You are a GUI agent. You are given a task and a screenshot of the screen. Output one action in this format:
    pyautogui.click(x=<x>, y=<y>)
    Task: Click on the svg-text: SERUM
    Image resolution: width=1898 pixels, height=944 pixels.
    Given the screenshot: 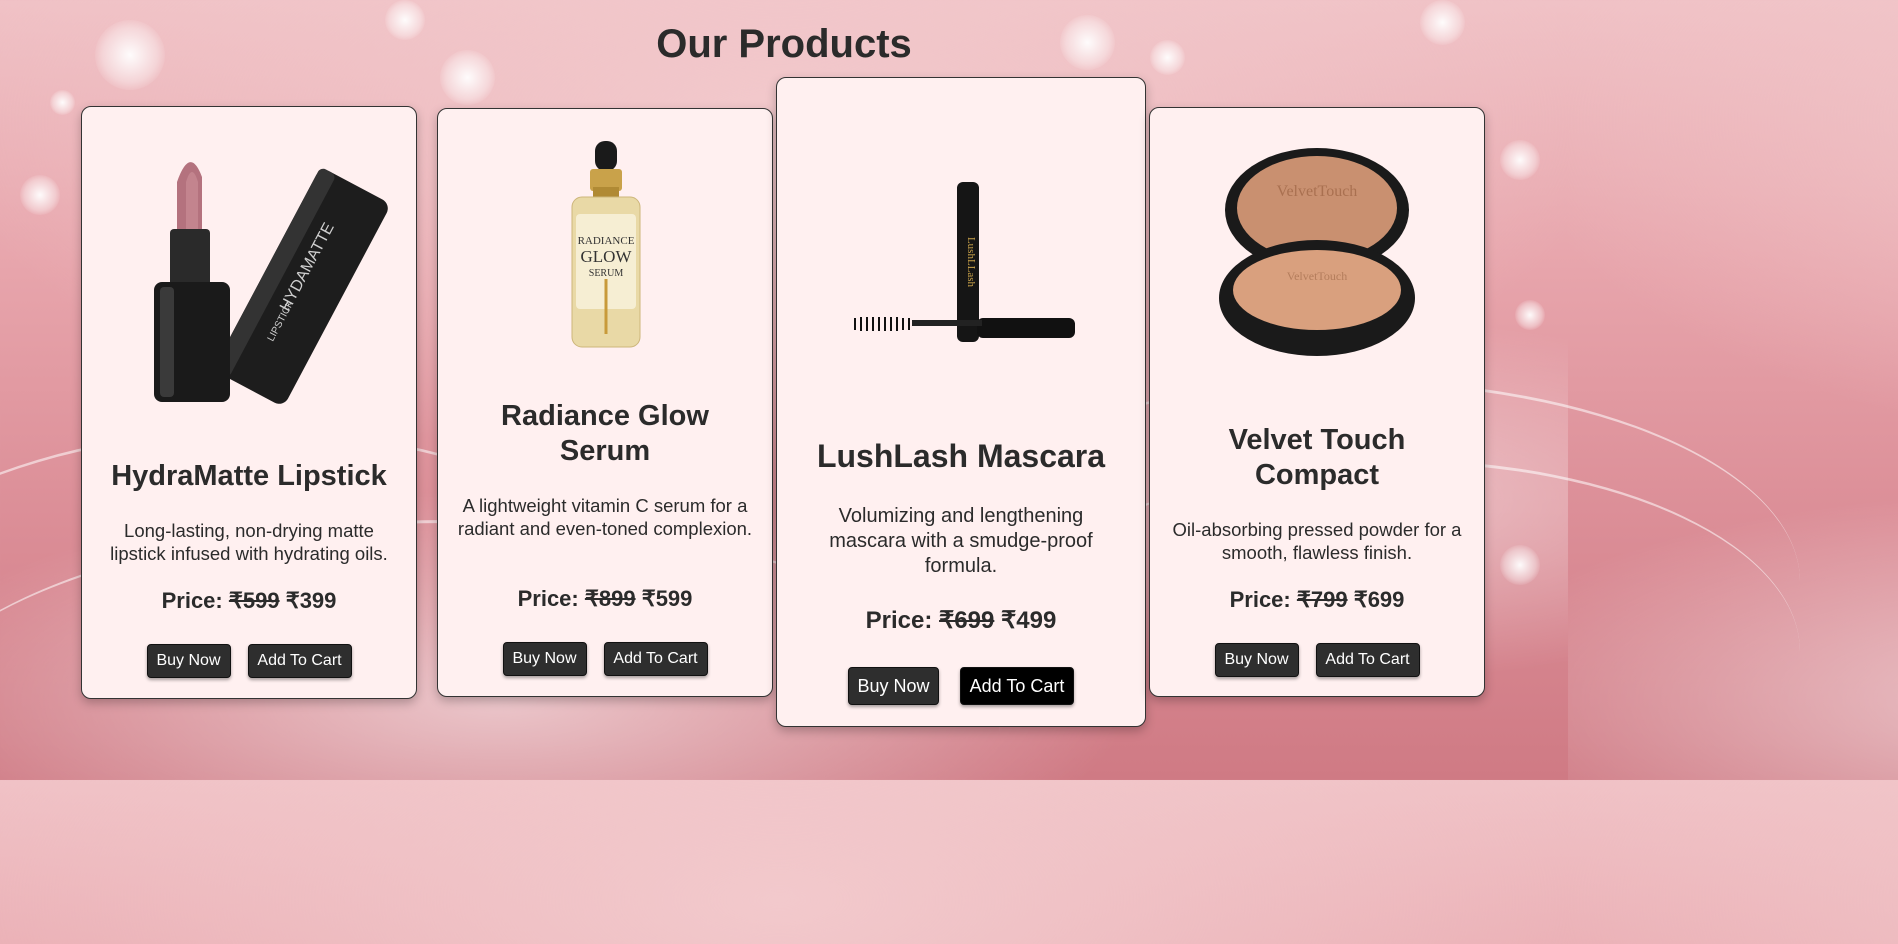 What is the action you would take?
    pyautogui.click(x=606, y=273)
    